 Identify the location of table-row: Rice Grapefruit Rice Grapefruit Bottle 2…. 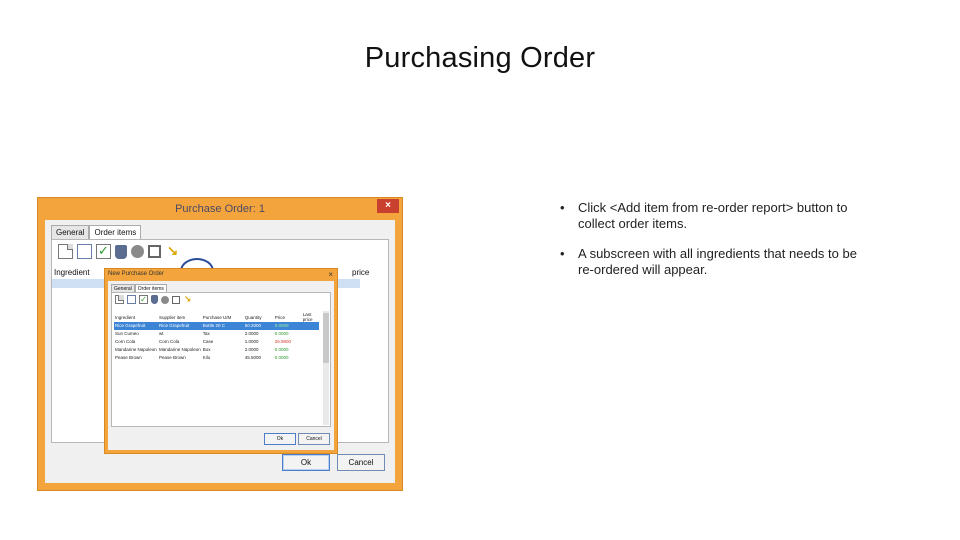
(216, 326).